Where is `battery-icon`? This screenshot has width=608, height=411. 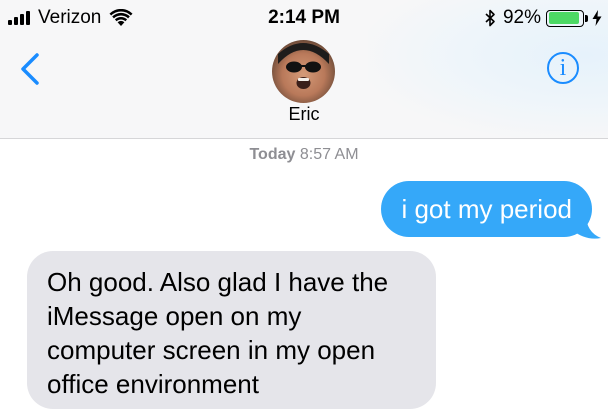
battery-icon is located at coordinates (565, 18).